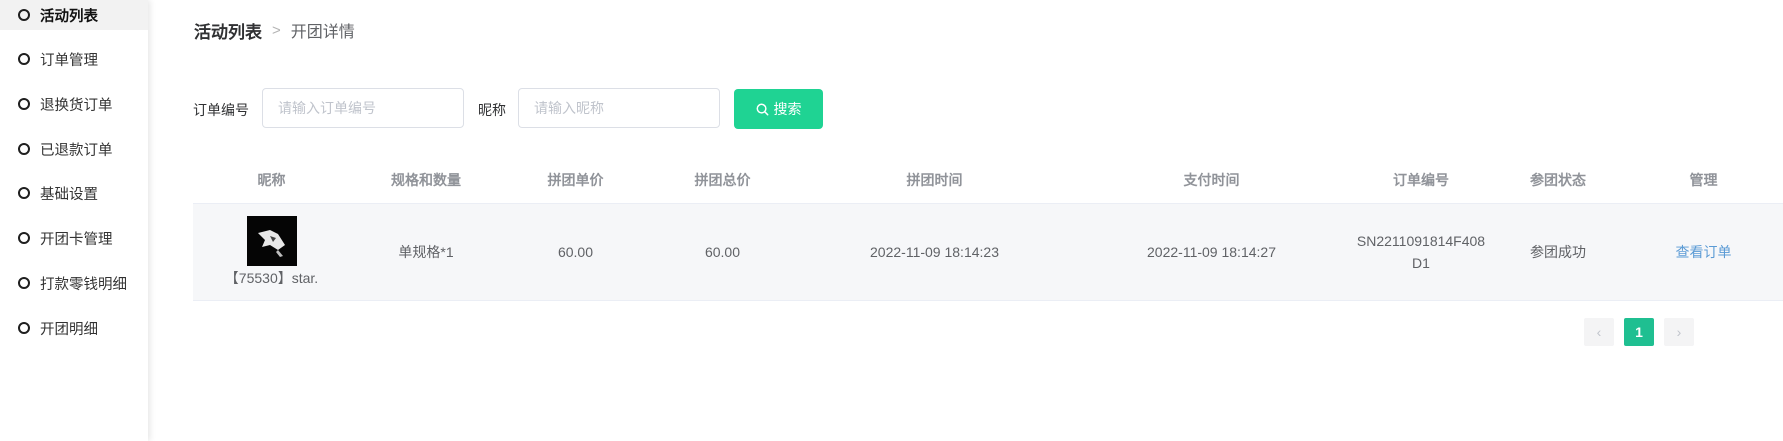 The height and width of the screenshot is (441, 1783). I want to click on order-no-text: SN2211091814F408D1, so click(1421, 252).